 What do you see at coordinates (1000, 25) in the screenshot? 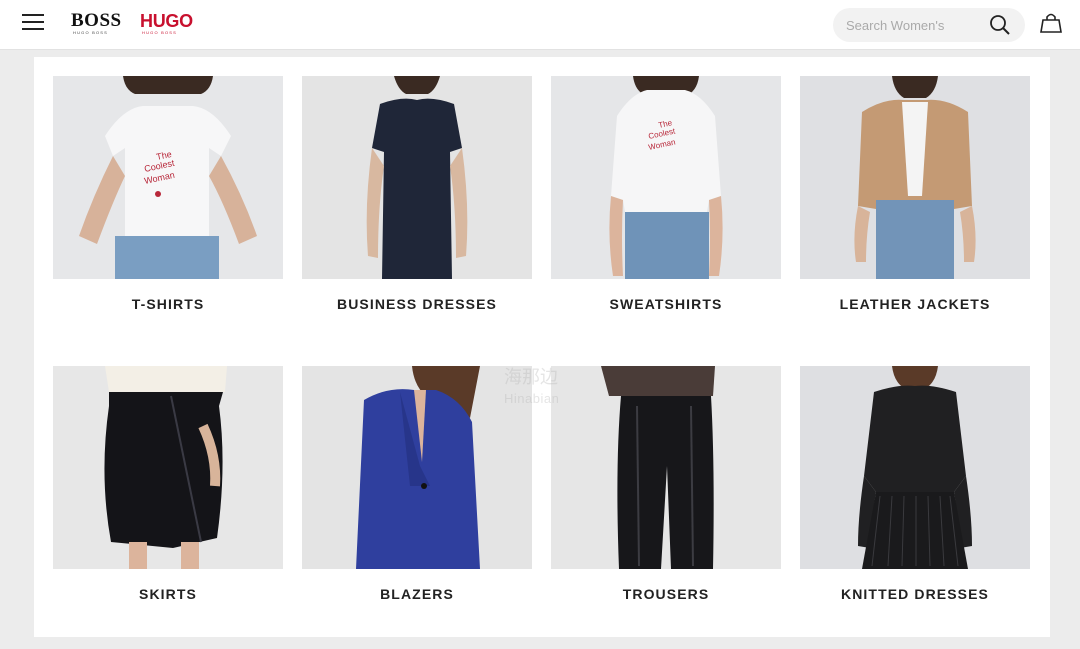
I see `search-icon` at bounding box center [1000, 25].